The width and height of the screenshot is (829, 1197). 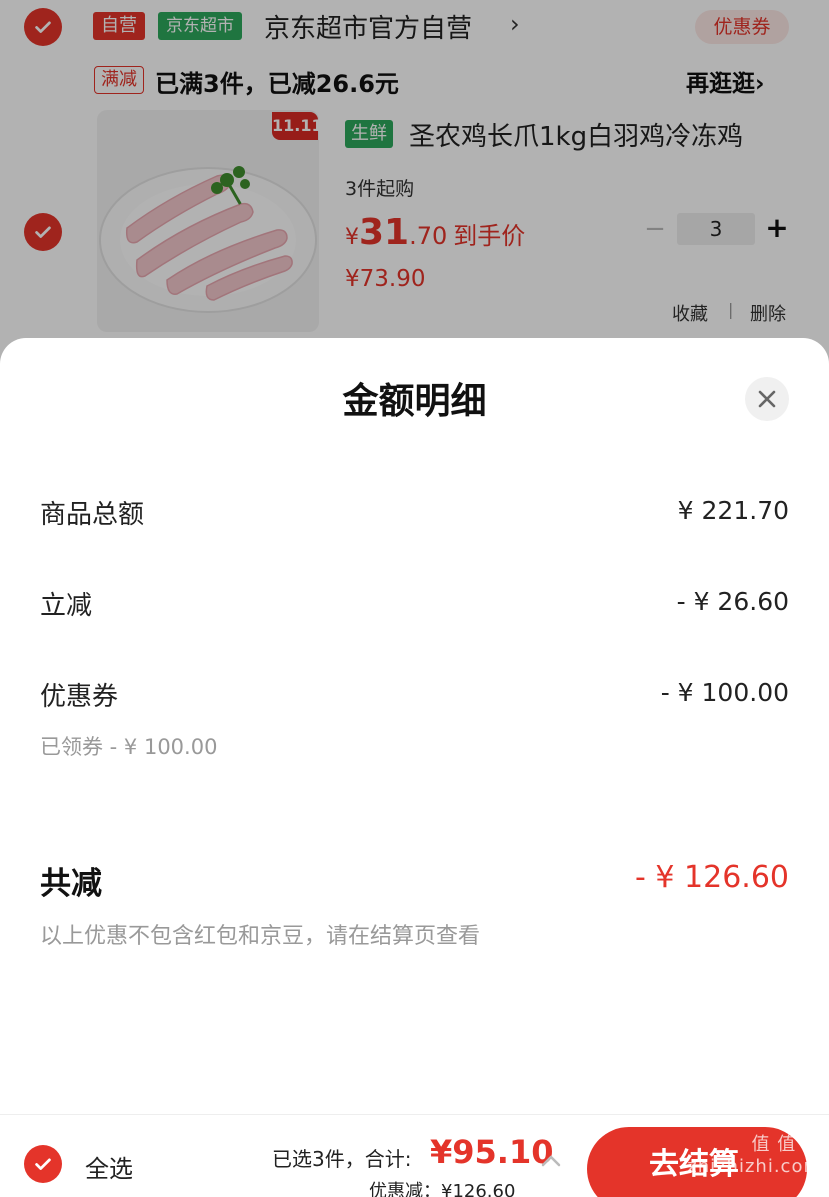 I want to click on select-all-checkbox, so click(x=43, y=1164).